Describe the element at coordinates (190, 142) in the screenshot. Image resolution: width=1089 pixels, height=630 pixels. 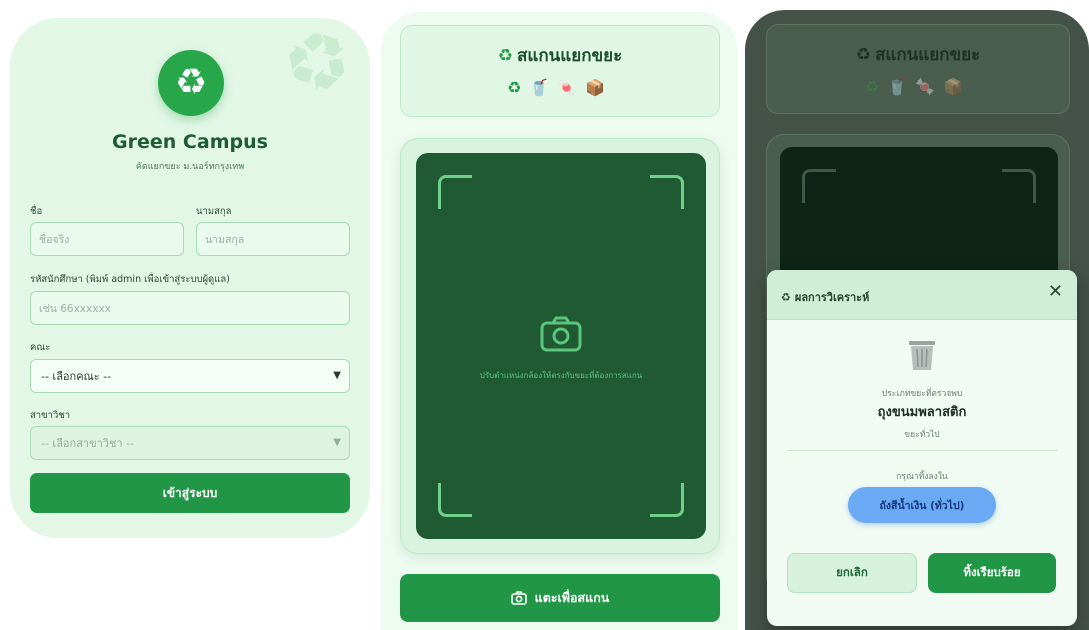
I see `app-title: Green Campus` at that location.